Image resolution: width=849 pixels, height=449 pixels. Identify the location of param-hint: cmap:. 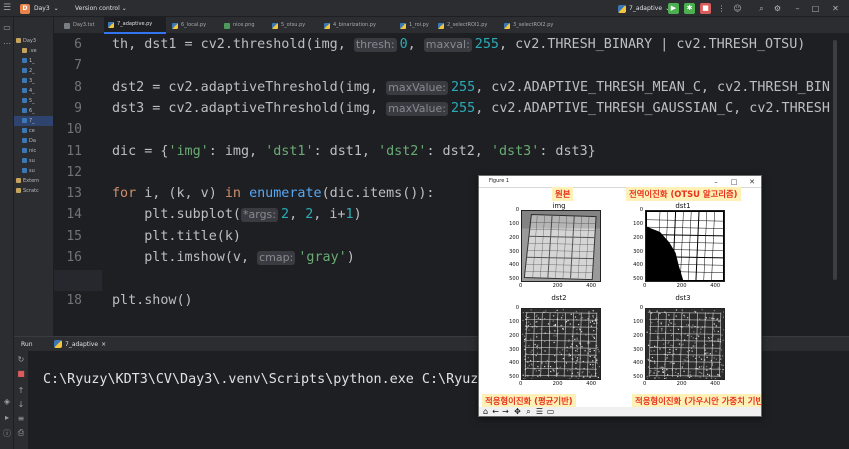
(276, 258).